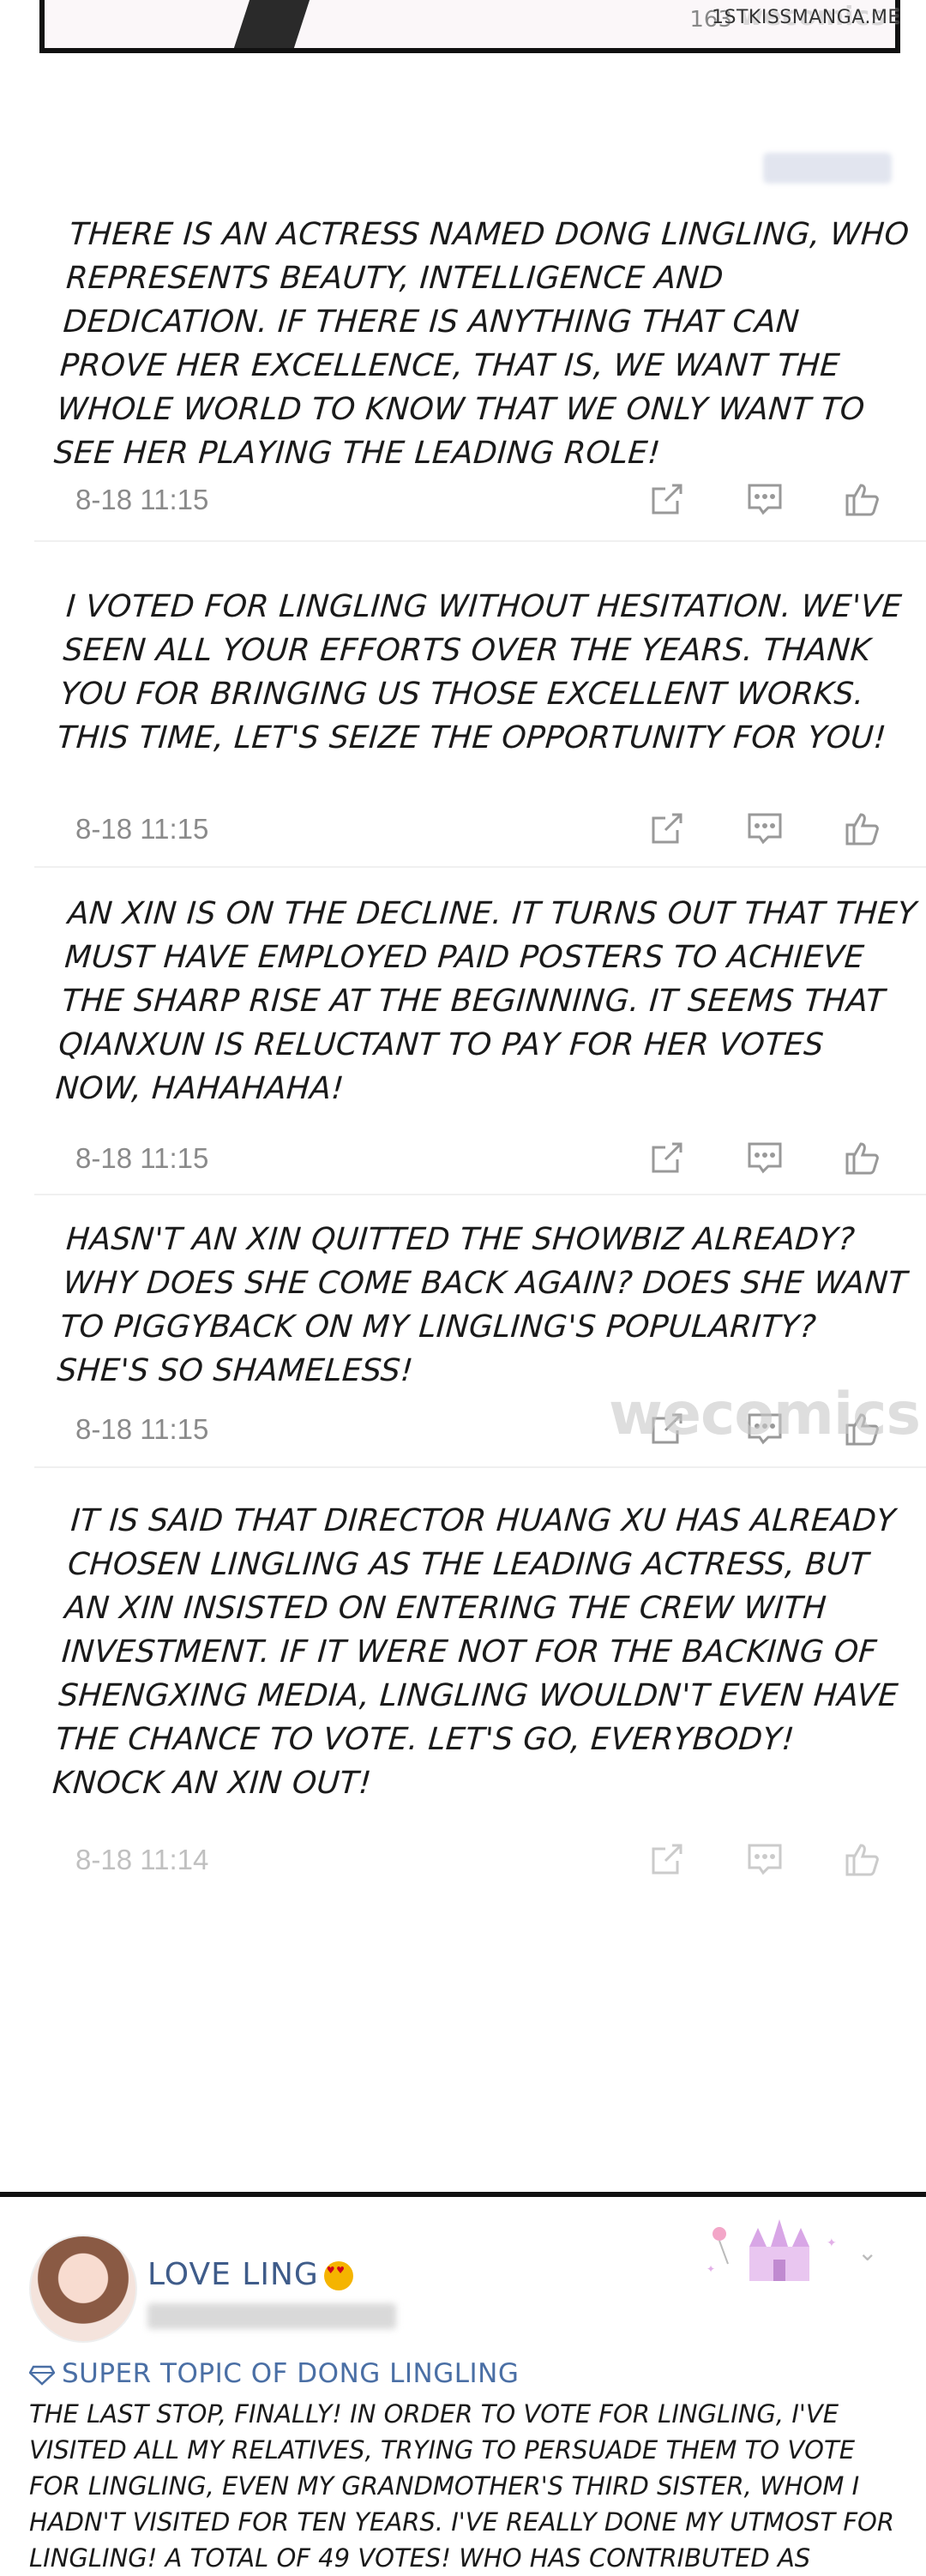  Describe the element at coordinates (867, 2252) in the screenshot. I see `chevron-down-icon: ⌄` at that location.